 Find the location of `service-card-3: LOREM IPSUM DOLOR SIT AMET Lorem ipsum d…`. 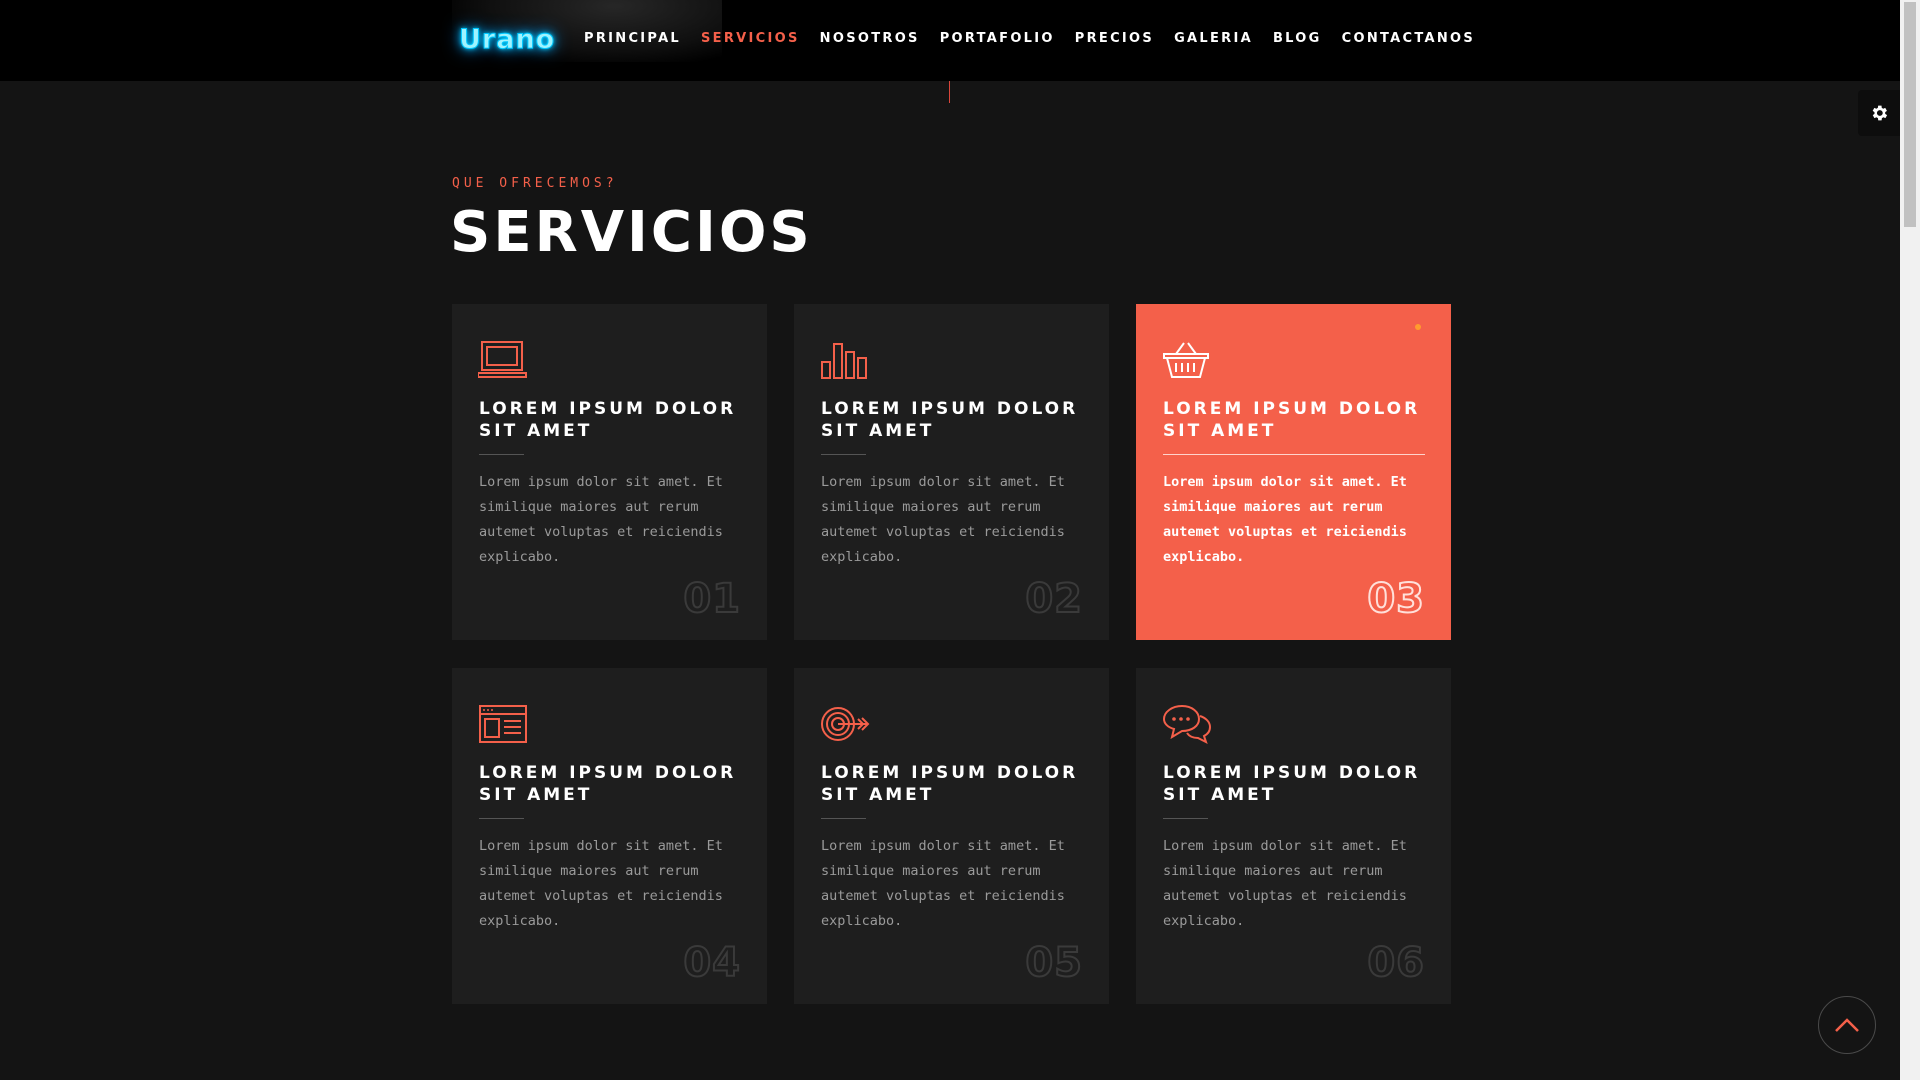

service-card-3: LOREM IPSUM DOLOR SIT AMET Lorem ipsum d… is located at coordinates (1293, 472).